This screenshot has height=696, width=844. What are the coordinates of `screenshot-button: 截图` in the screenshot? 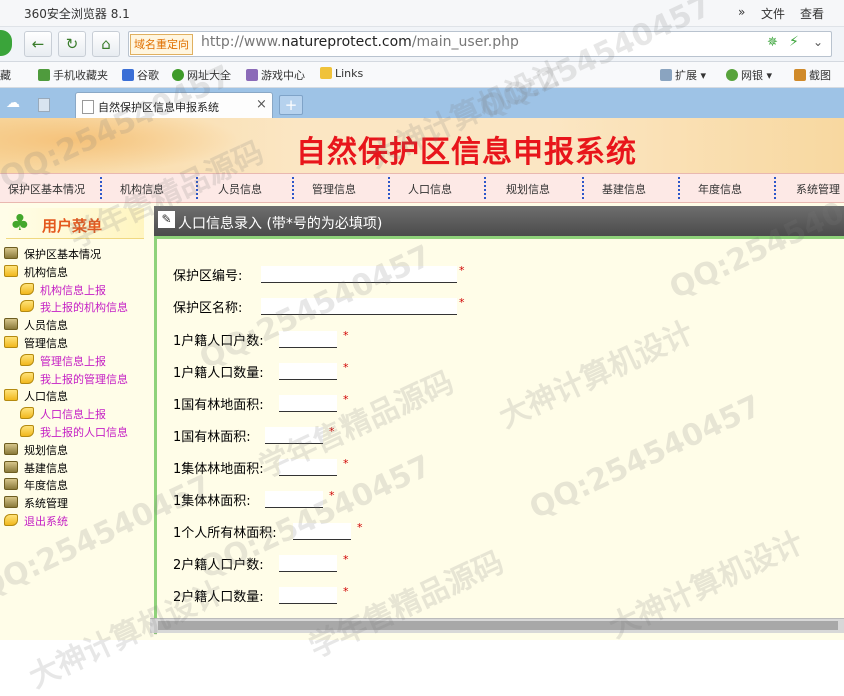 It's located at (812, 75).